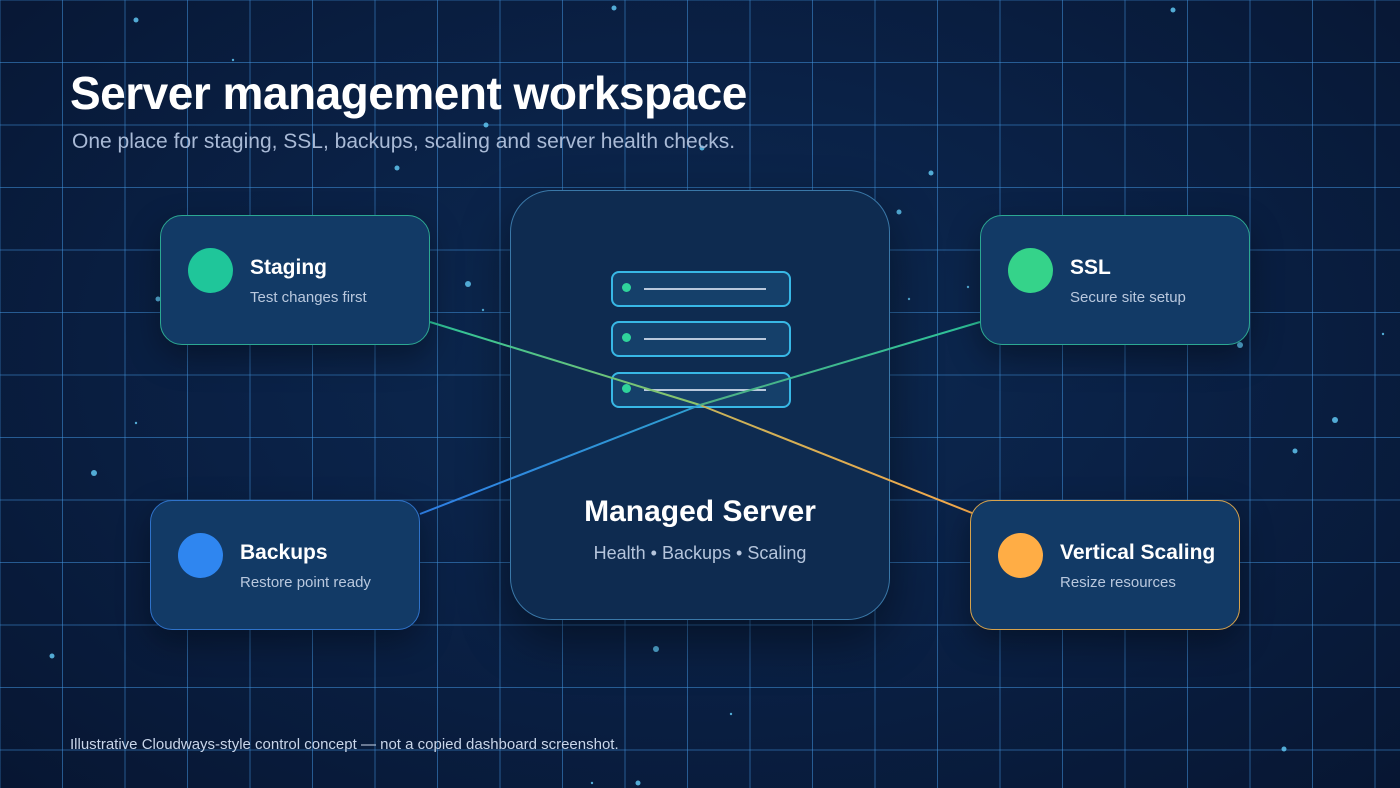 The width and height of the screenshot is (1400, 788). I want to click on staging-card-title: Staging, so click(288, 267).